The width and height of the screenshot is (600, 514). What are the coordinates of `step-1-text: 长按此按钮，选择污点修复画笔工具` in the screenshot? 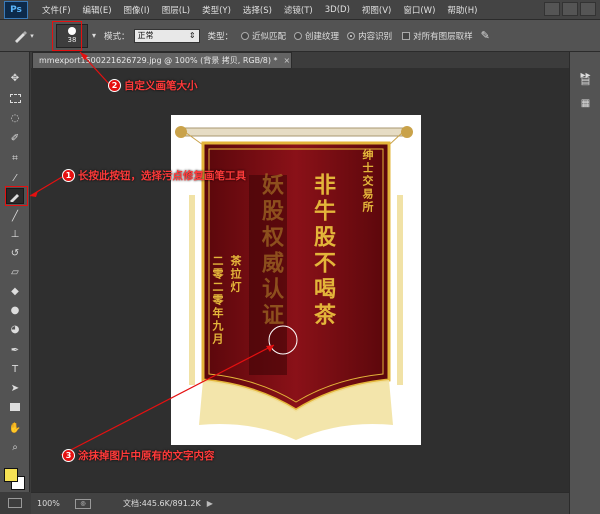 It's located at (162, 176).